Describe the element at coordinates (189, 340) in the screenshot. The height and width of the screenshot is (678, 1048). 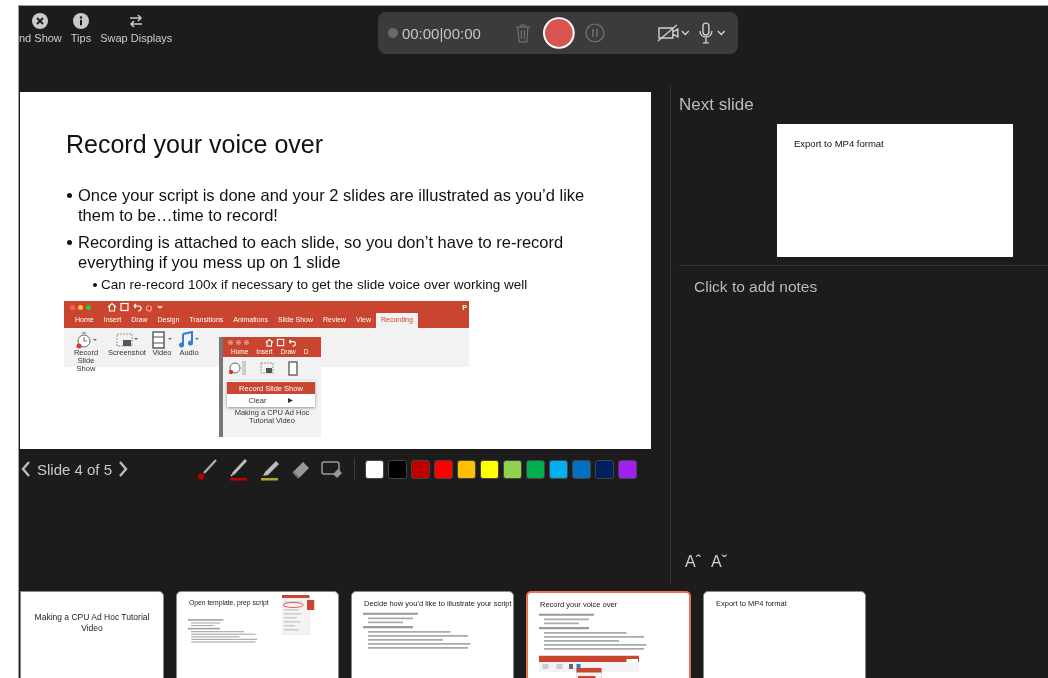
I see `music-note-icon` at that location.